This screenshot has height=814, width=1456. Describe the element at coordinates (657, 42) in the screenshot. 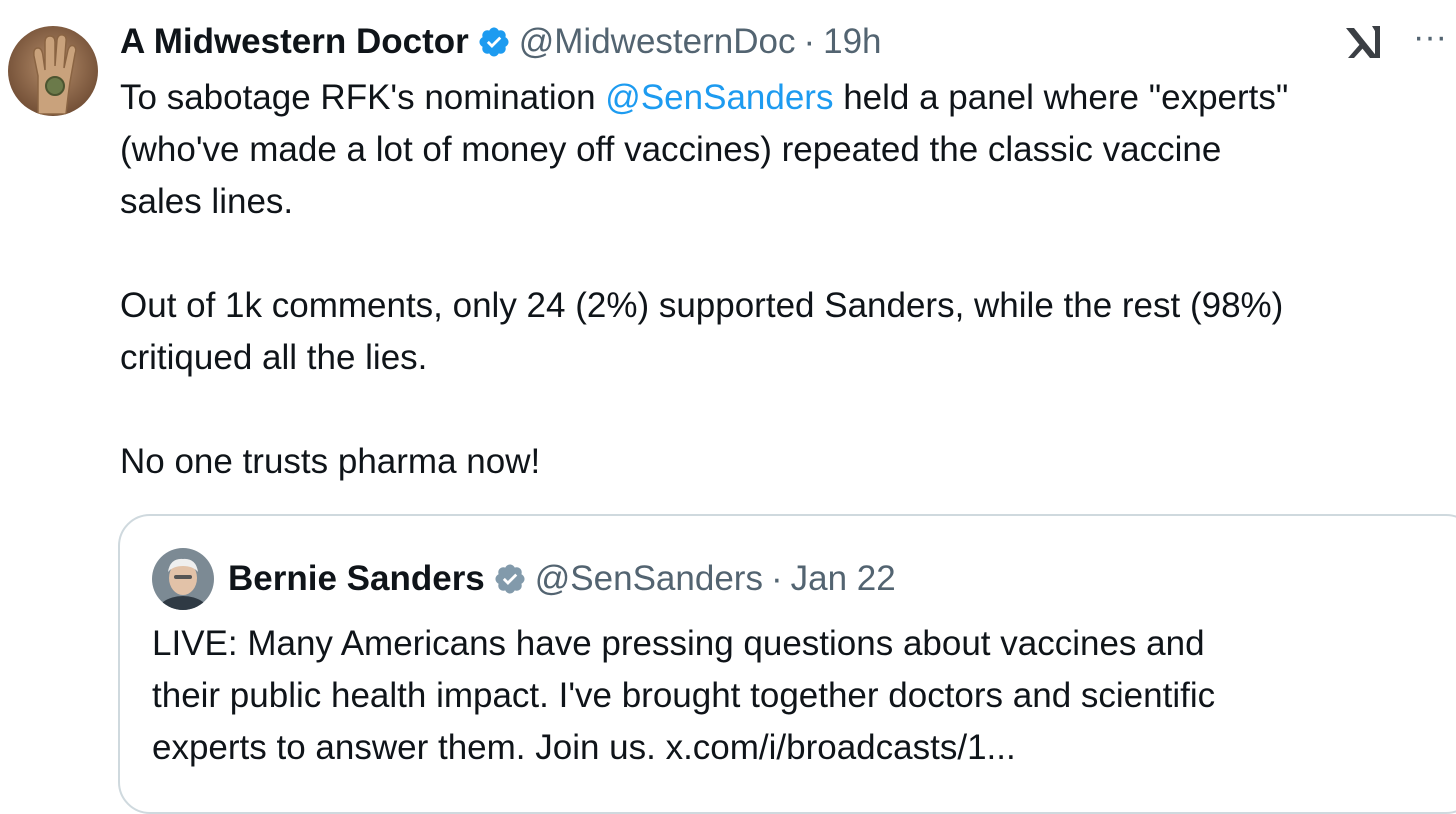

I see `author-handle: @MidwesternDoc` at that location.